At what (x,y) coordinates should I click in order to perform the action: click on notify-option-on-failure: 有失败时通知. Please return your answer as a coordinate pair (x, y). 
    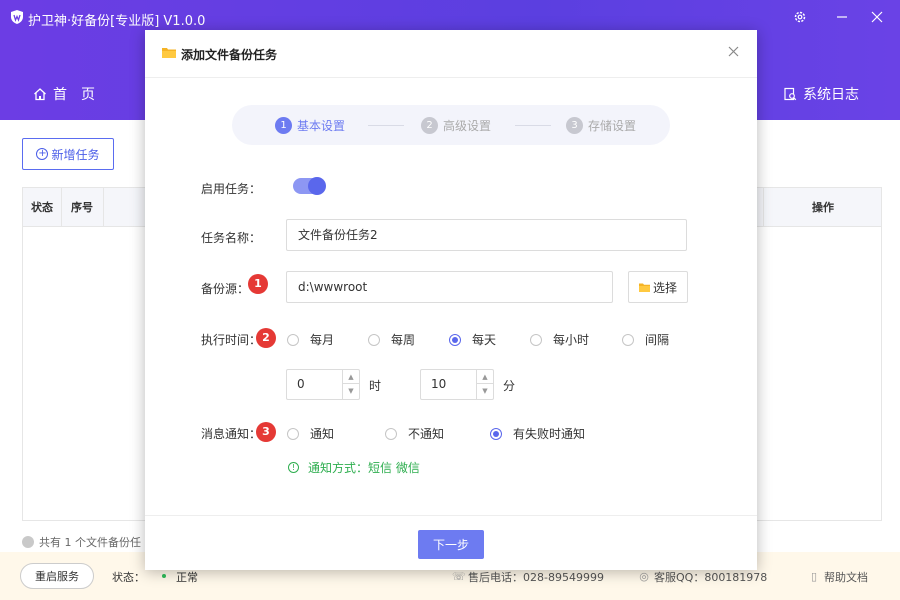
    Looking at the image, I should click on (537, 433).